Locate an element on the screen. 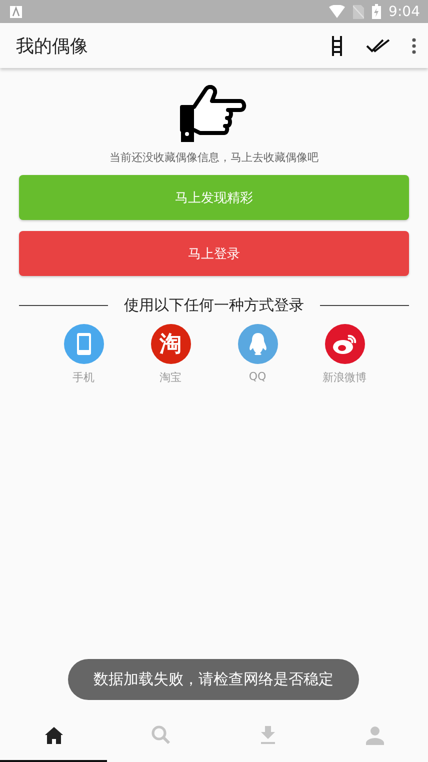 This screenshot has width=428, height=762. phone-icon is located at coordinates (84, 344).